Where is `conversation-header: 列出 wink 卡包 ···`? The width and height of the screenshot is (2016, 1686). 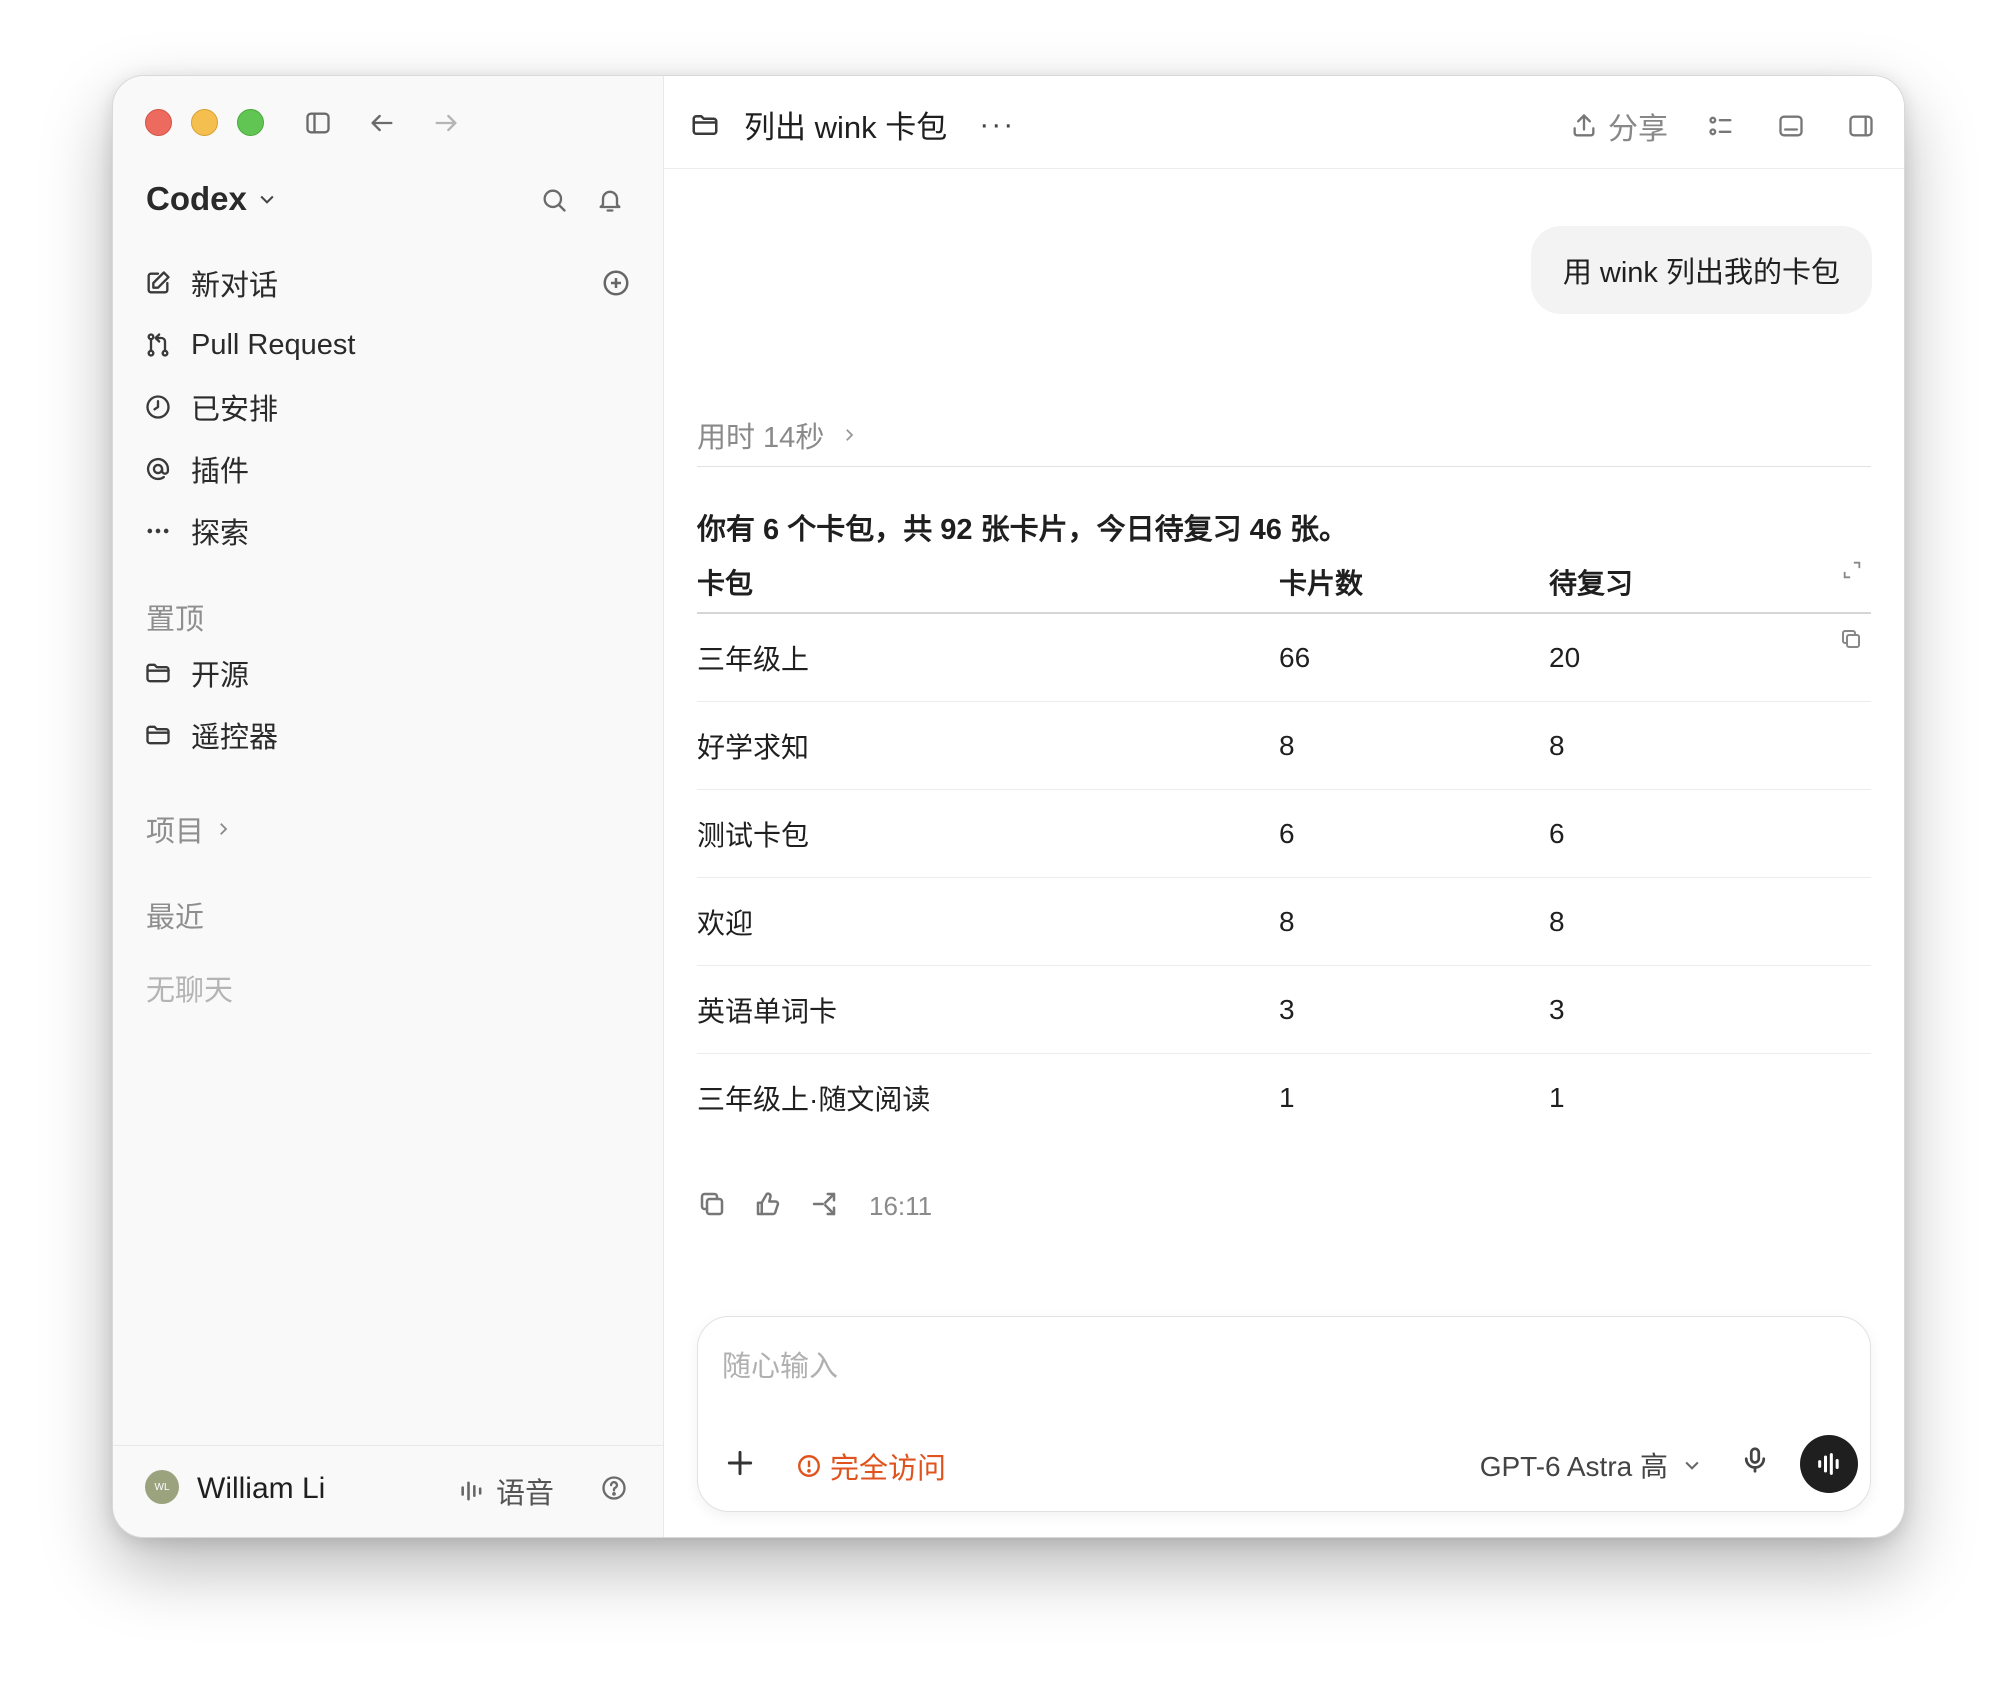 conversation-header: 列出 wink 卡包 ··· is located at coordinates (852, 124).